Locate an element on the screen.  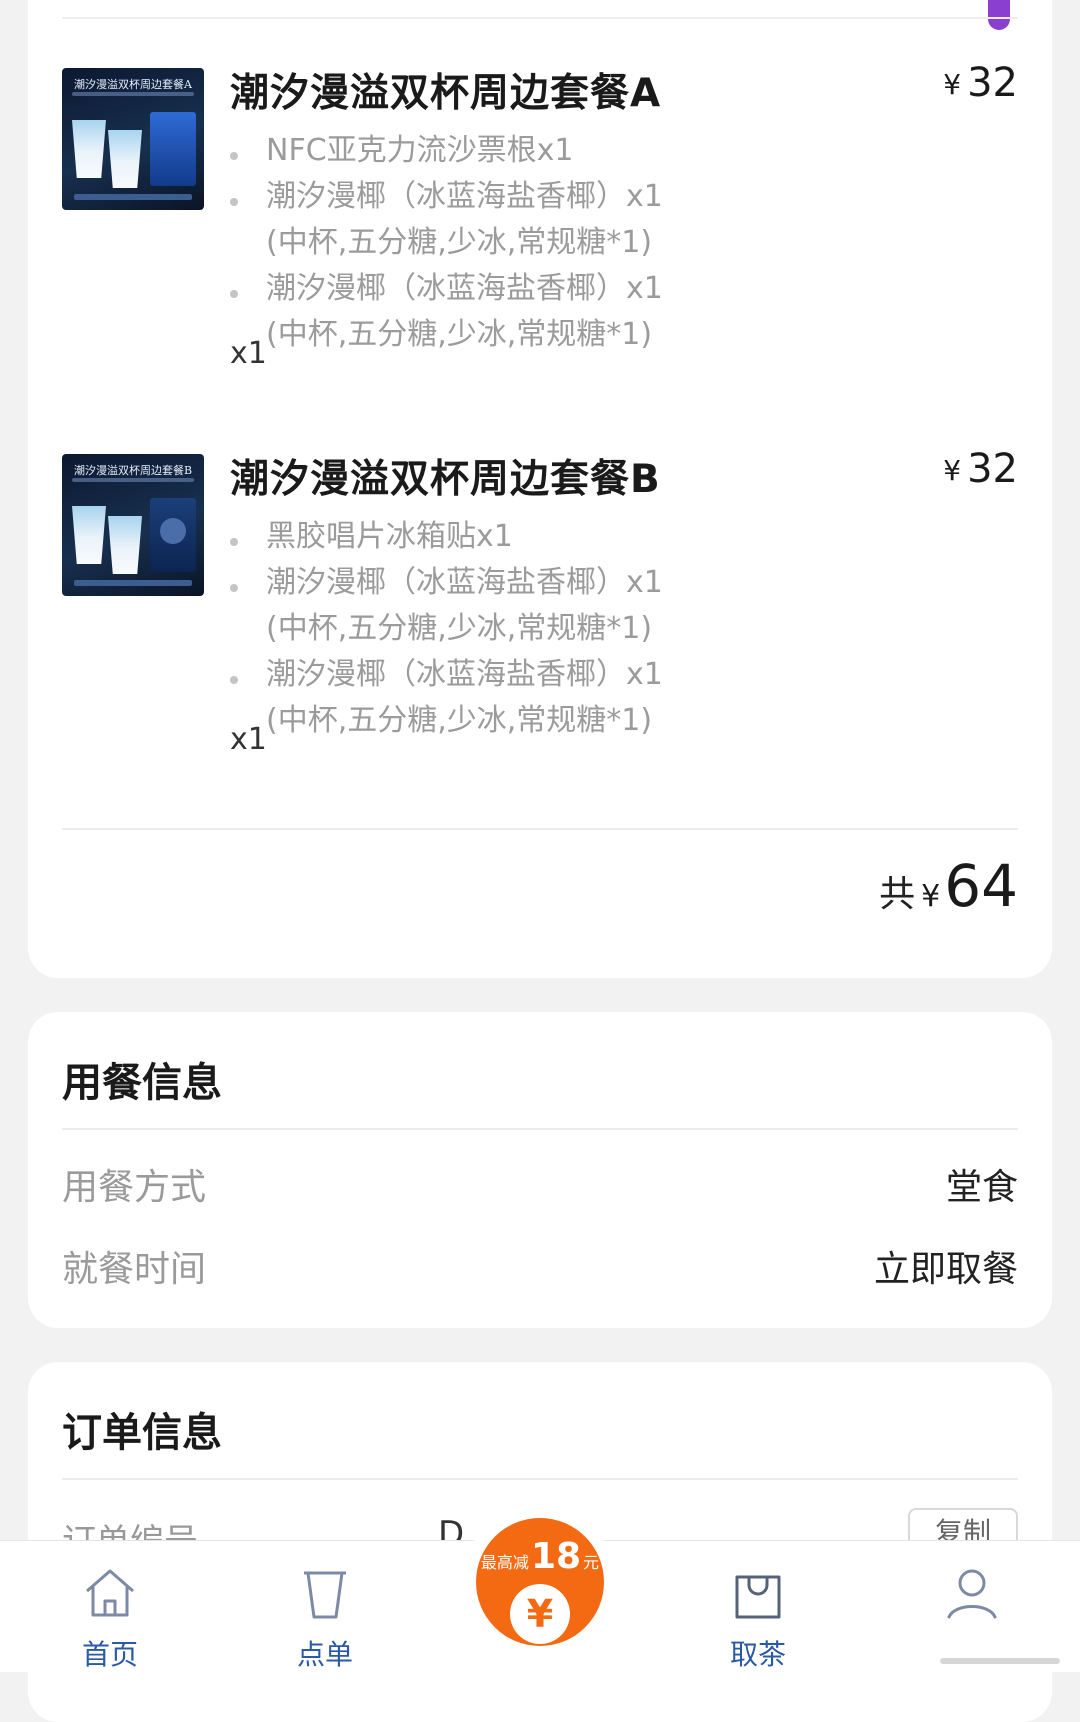
total-label: 共 is located at coordinates (897, 894).